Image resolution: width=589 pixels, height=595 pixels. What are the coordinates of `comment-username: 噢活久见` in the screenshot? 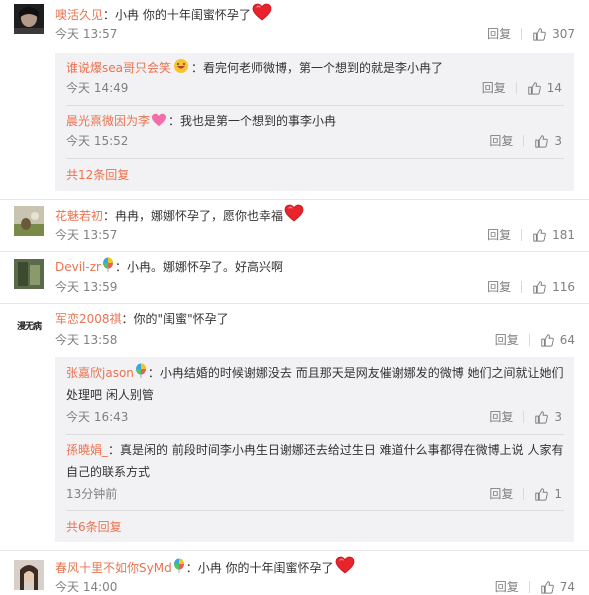 It's located at (79, 15).